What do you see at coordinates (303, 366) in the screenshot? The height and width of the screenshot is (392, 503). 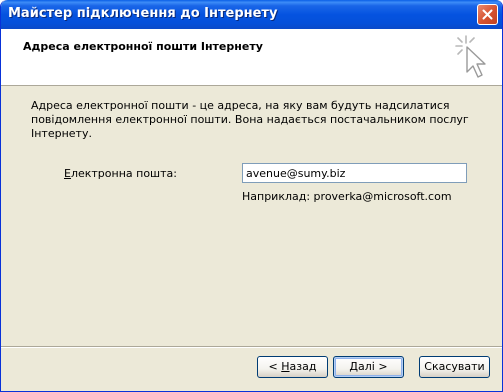 I see `back-button-label: азад` at bounding box center [303, 366].